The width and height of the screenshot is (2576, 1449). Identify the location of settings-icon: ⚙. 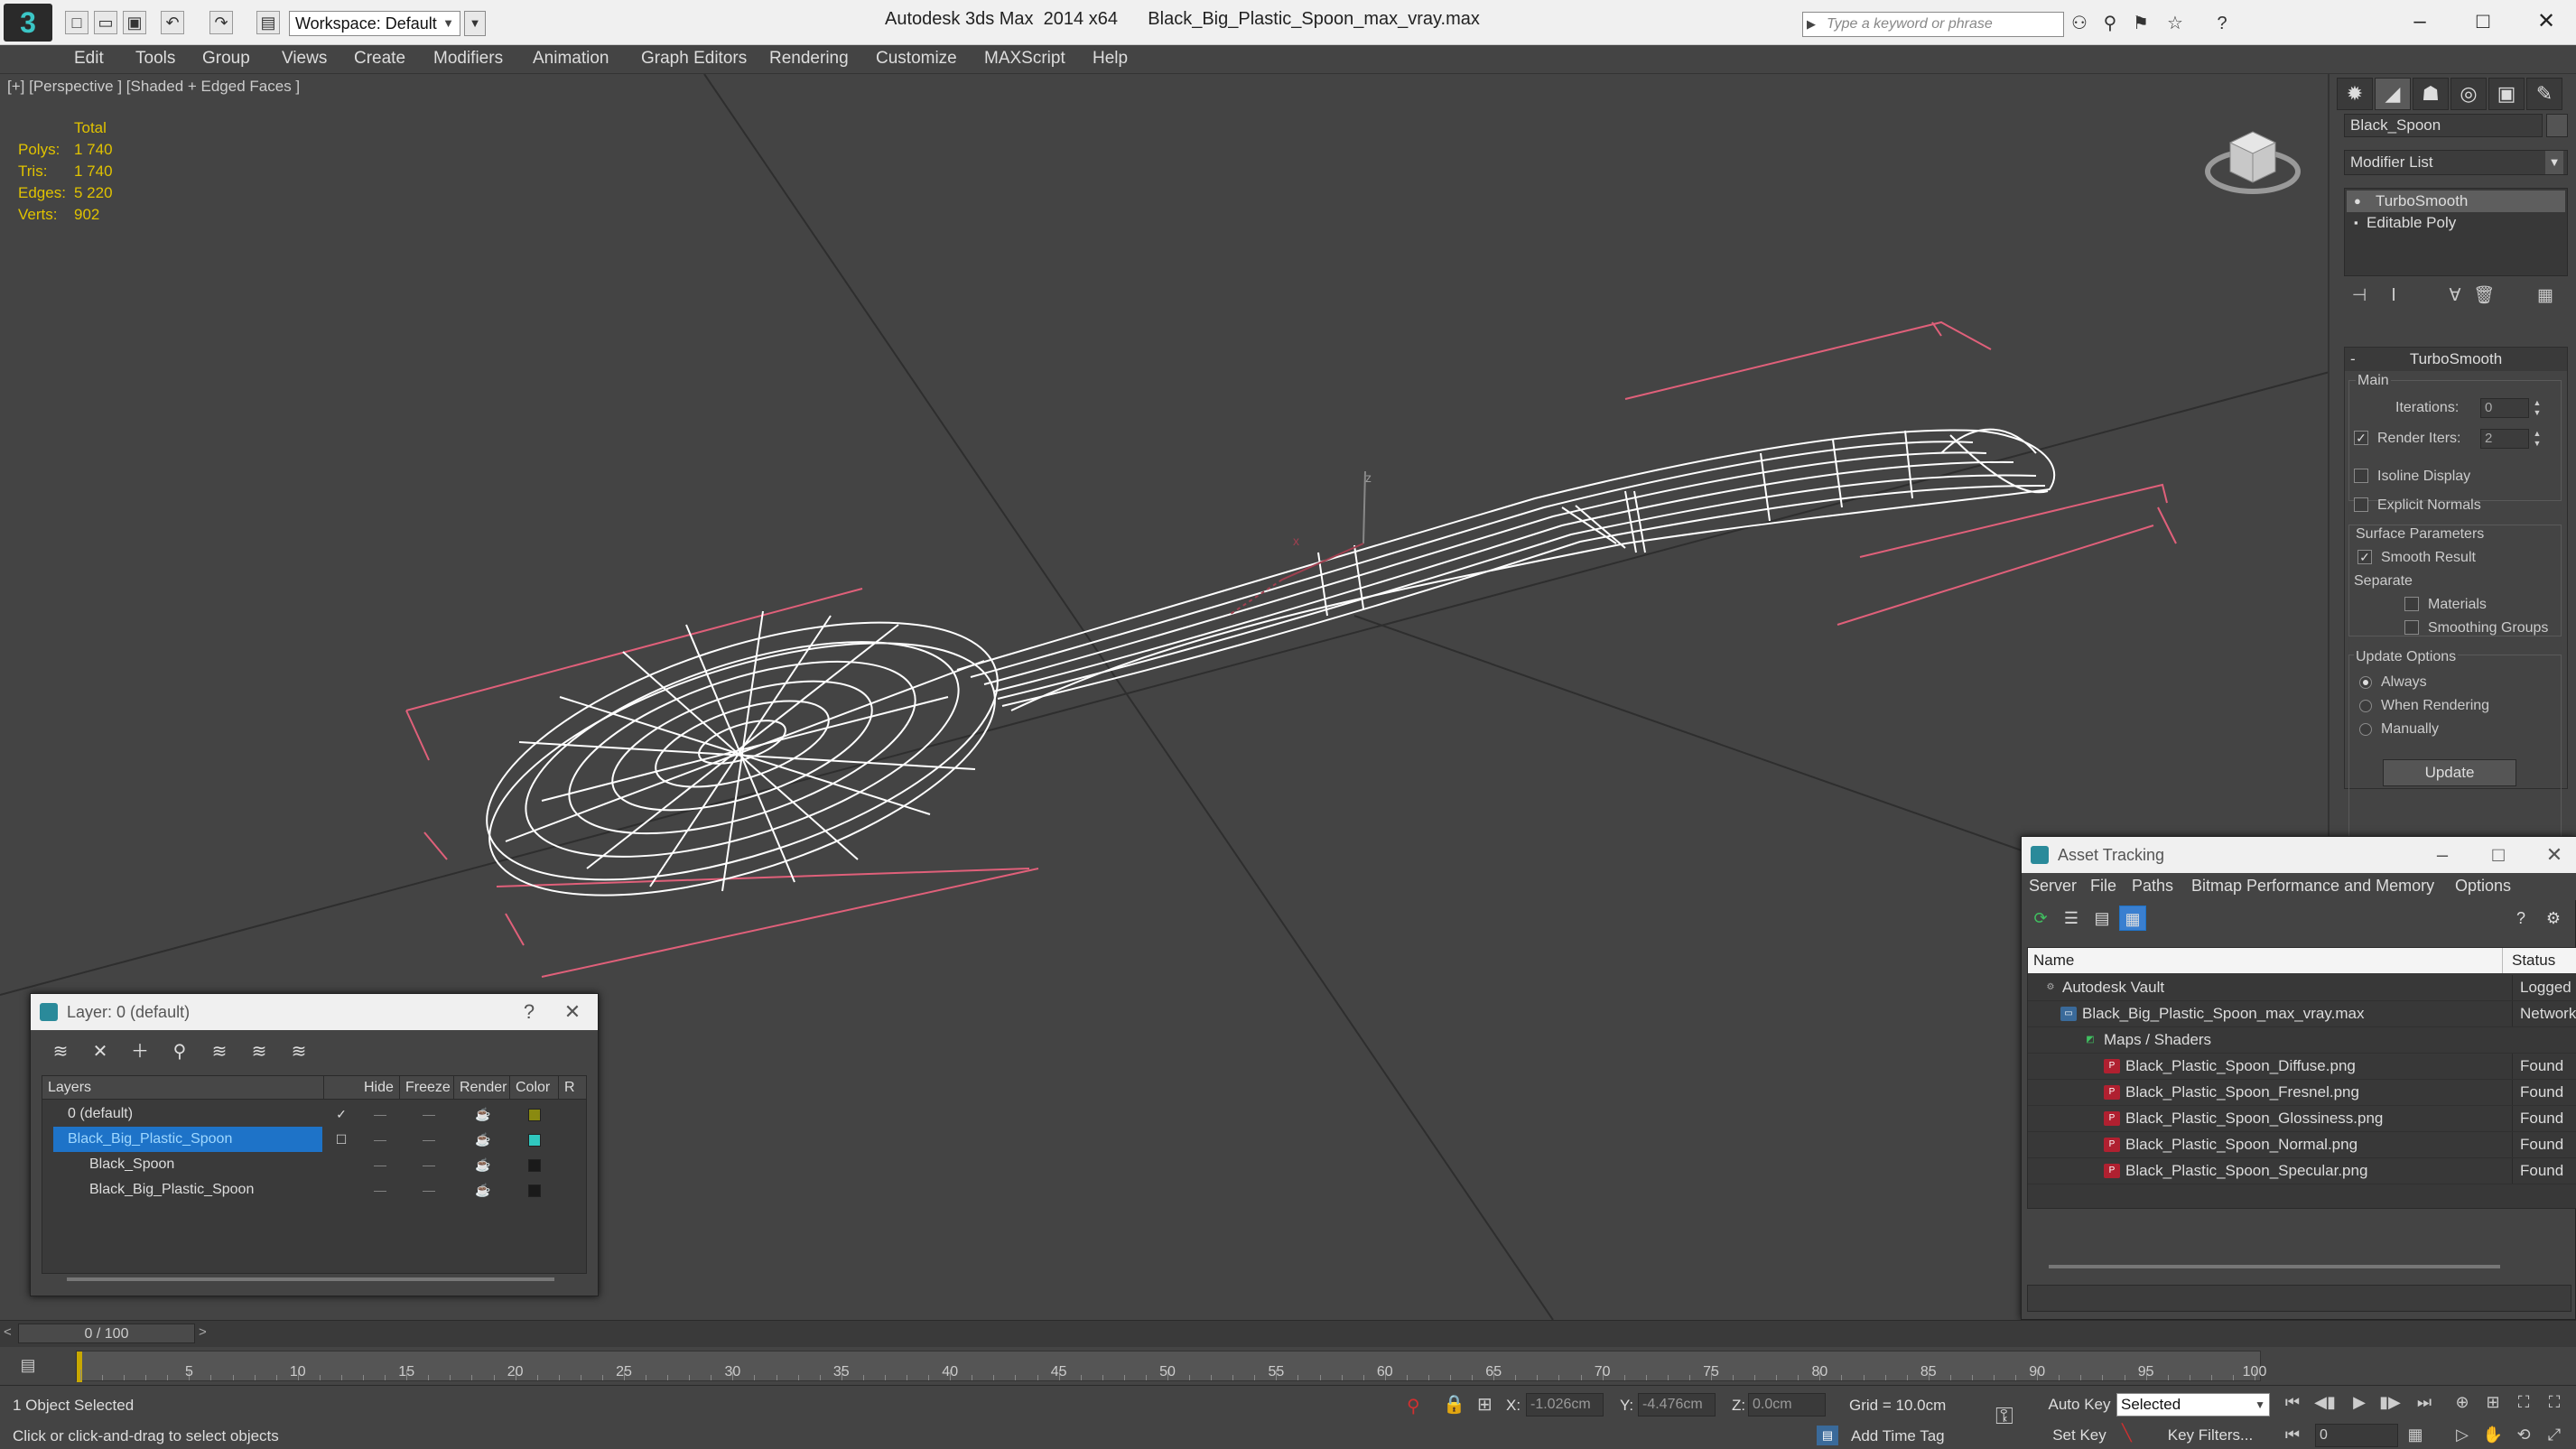
(2553, 918).